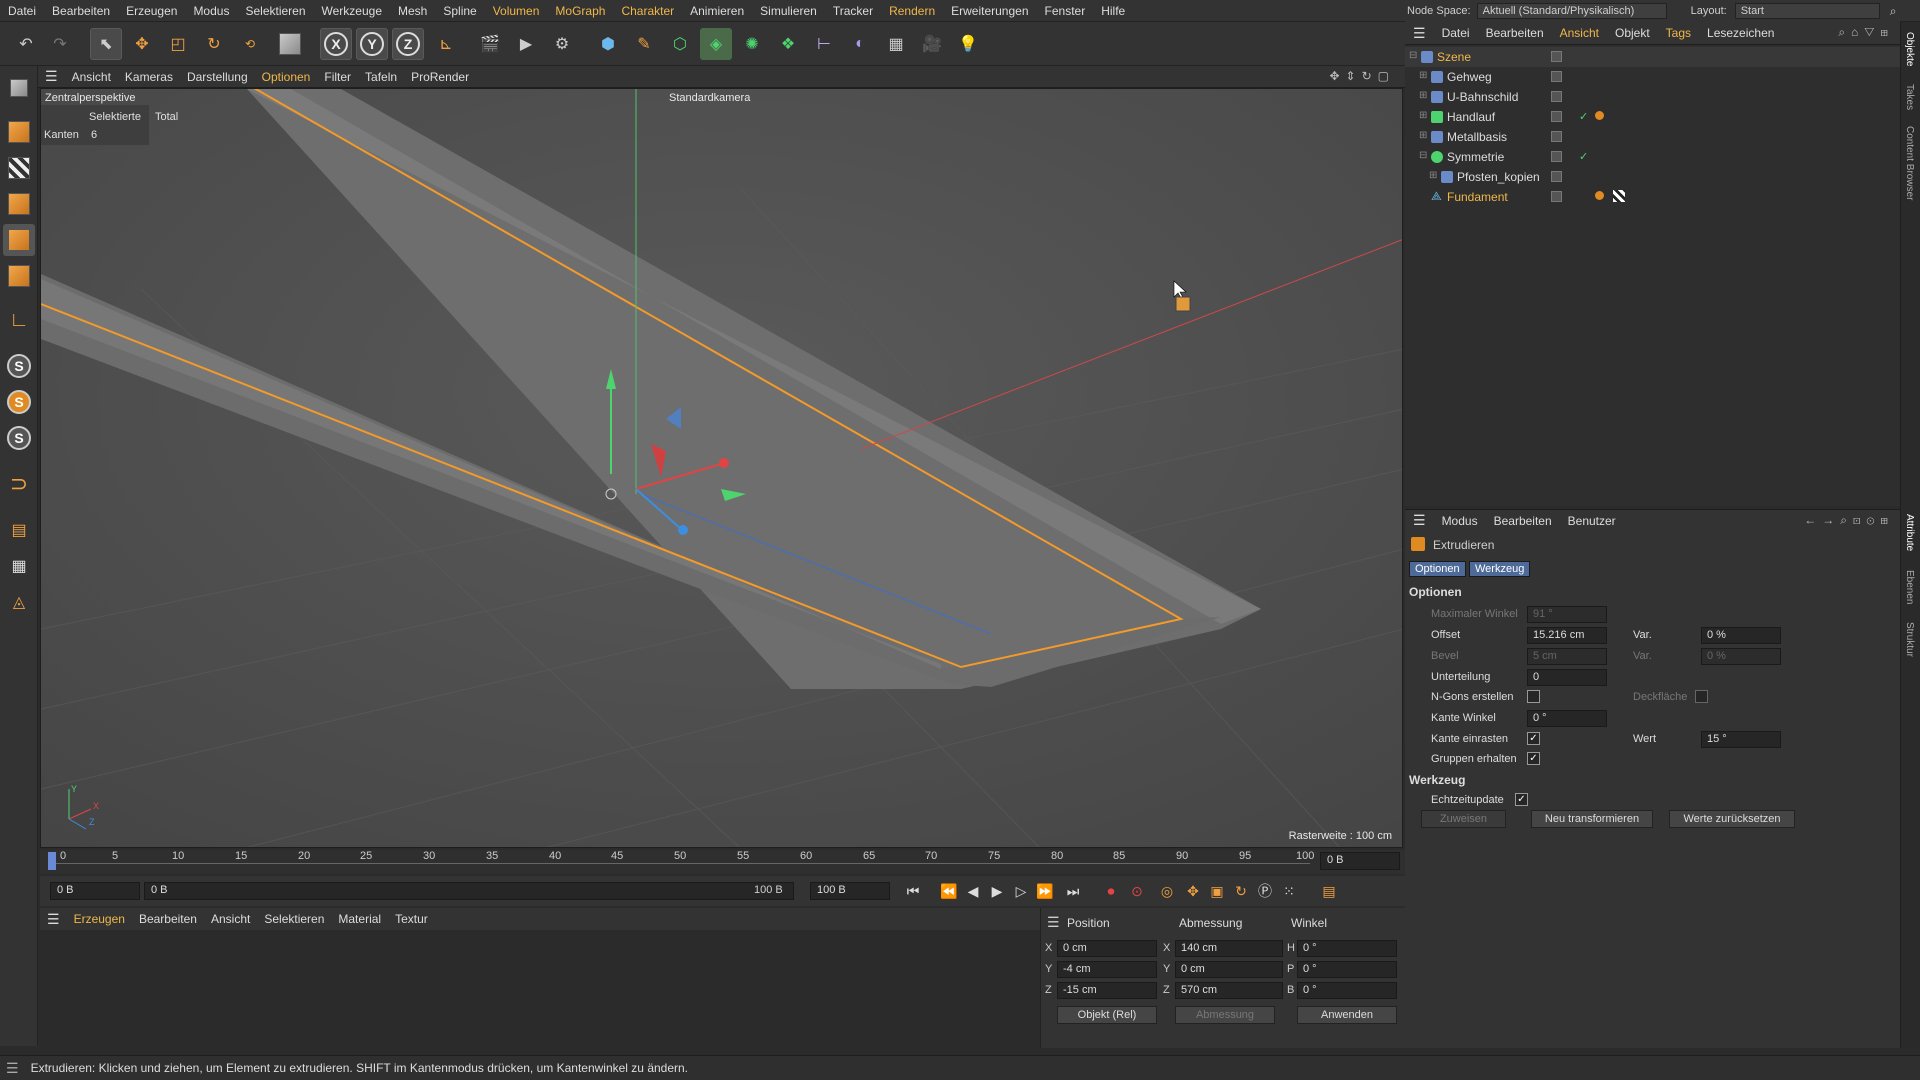 This screenshot has width=1920, height=1080. What do you see at coordinates (19, 168) in the screenshot?
I see `texture-mode-icon` at bounding box center [19, 168].